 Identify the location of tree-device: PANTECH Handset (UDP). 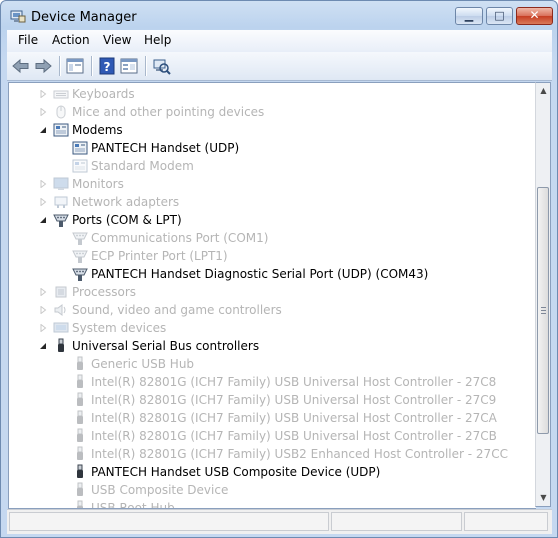
(269, 148).